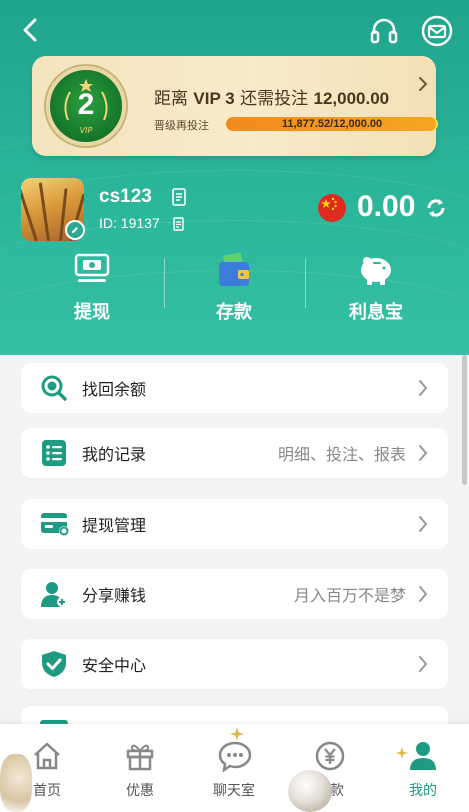 Image resolution: width=469 pixels, height=812 pixels. What do you see at coordinates (376, 289) in the screenshot?
I see `interest-treasure-button: 利息宝` at bounding box center [376, 289].